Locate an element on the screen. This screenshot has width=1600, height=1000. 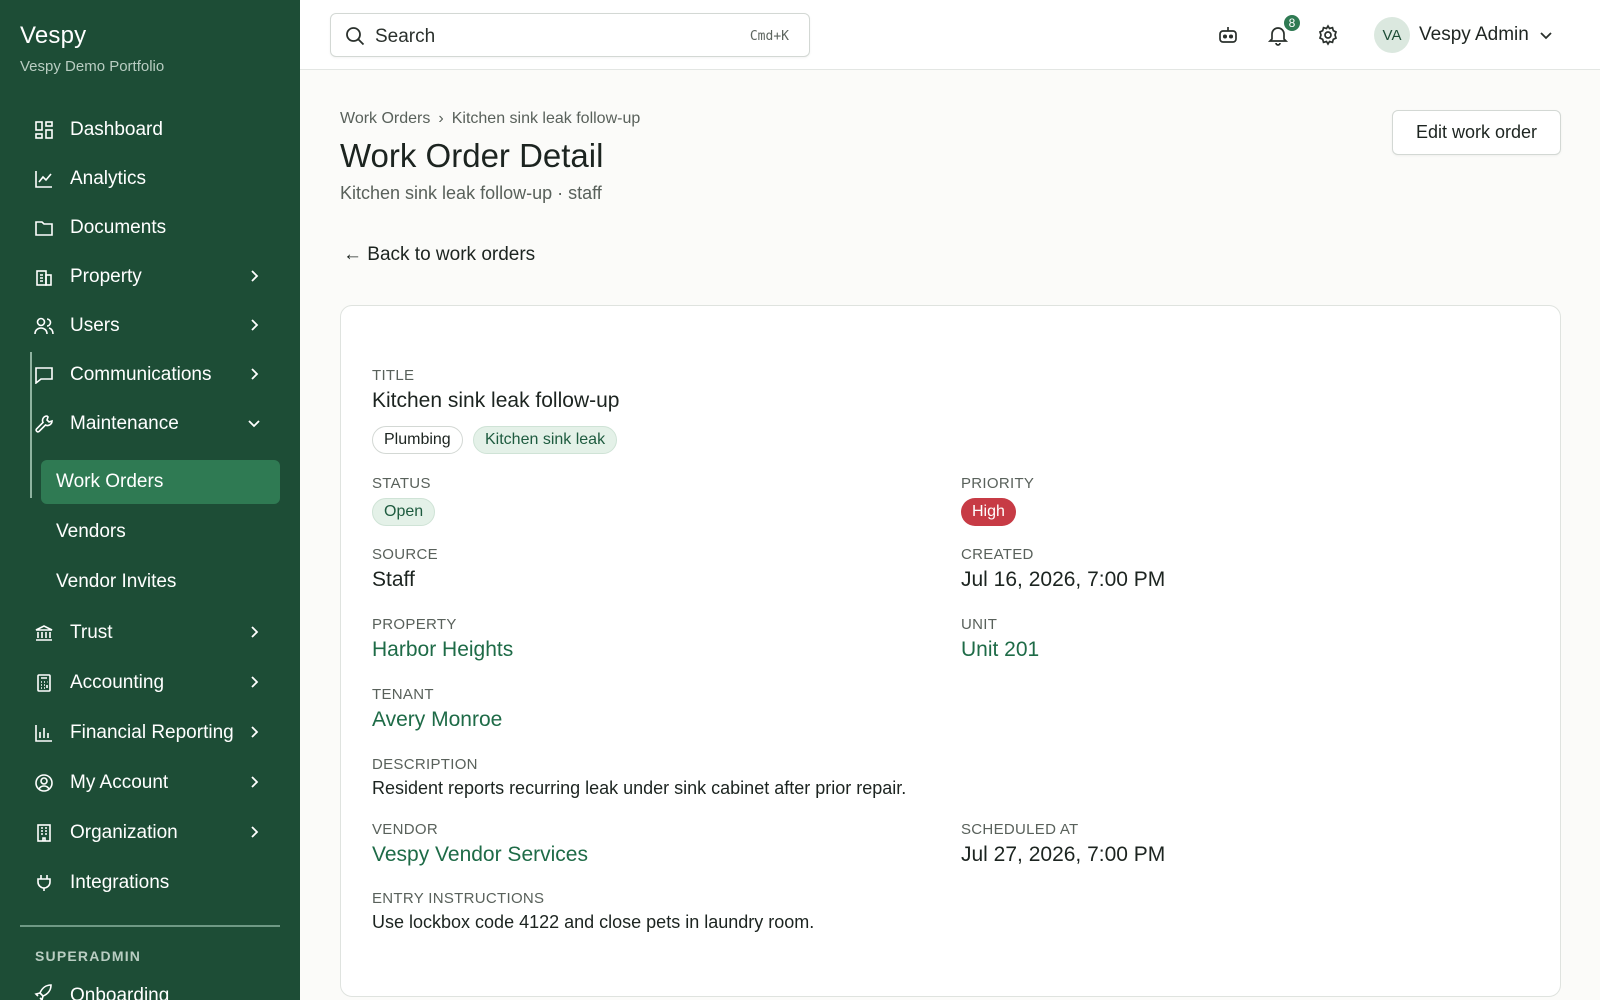
sidebar-item-trust: Trust is located at coordinates (150, 633).